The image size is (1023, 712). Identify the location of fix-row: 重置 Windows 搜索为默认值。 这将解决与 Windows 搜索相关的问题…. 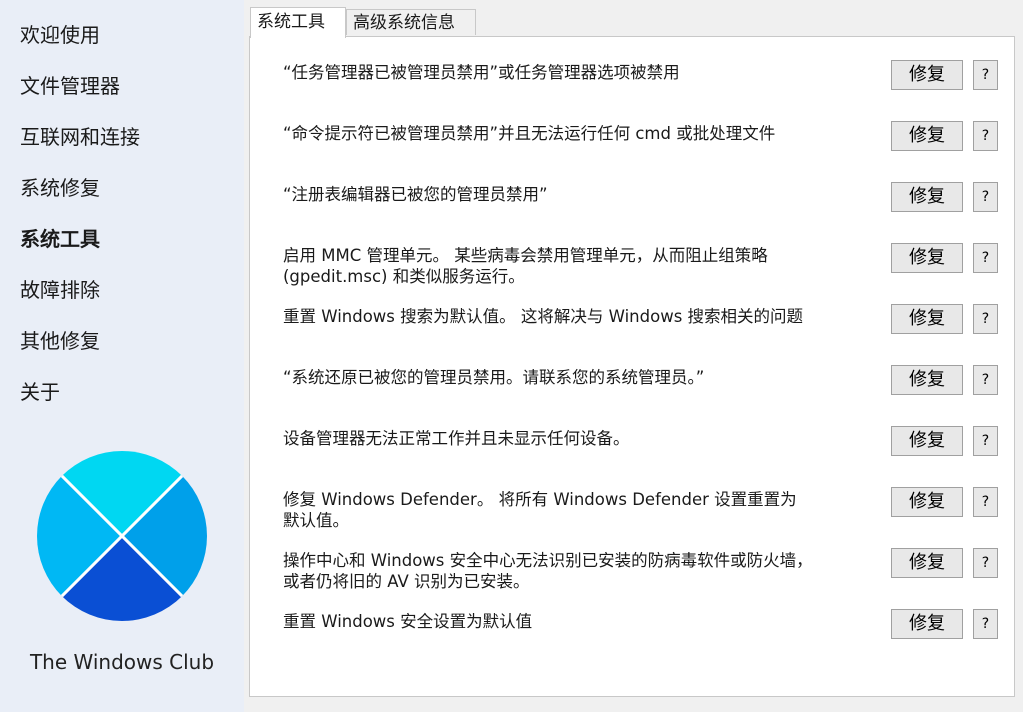
(632, 335).